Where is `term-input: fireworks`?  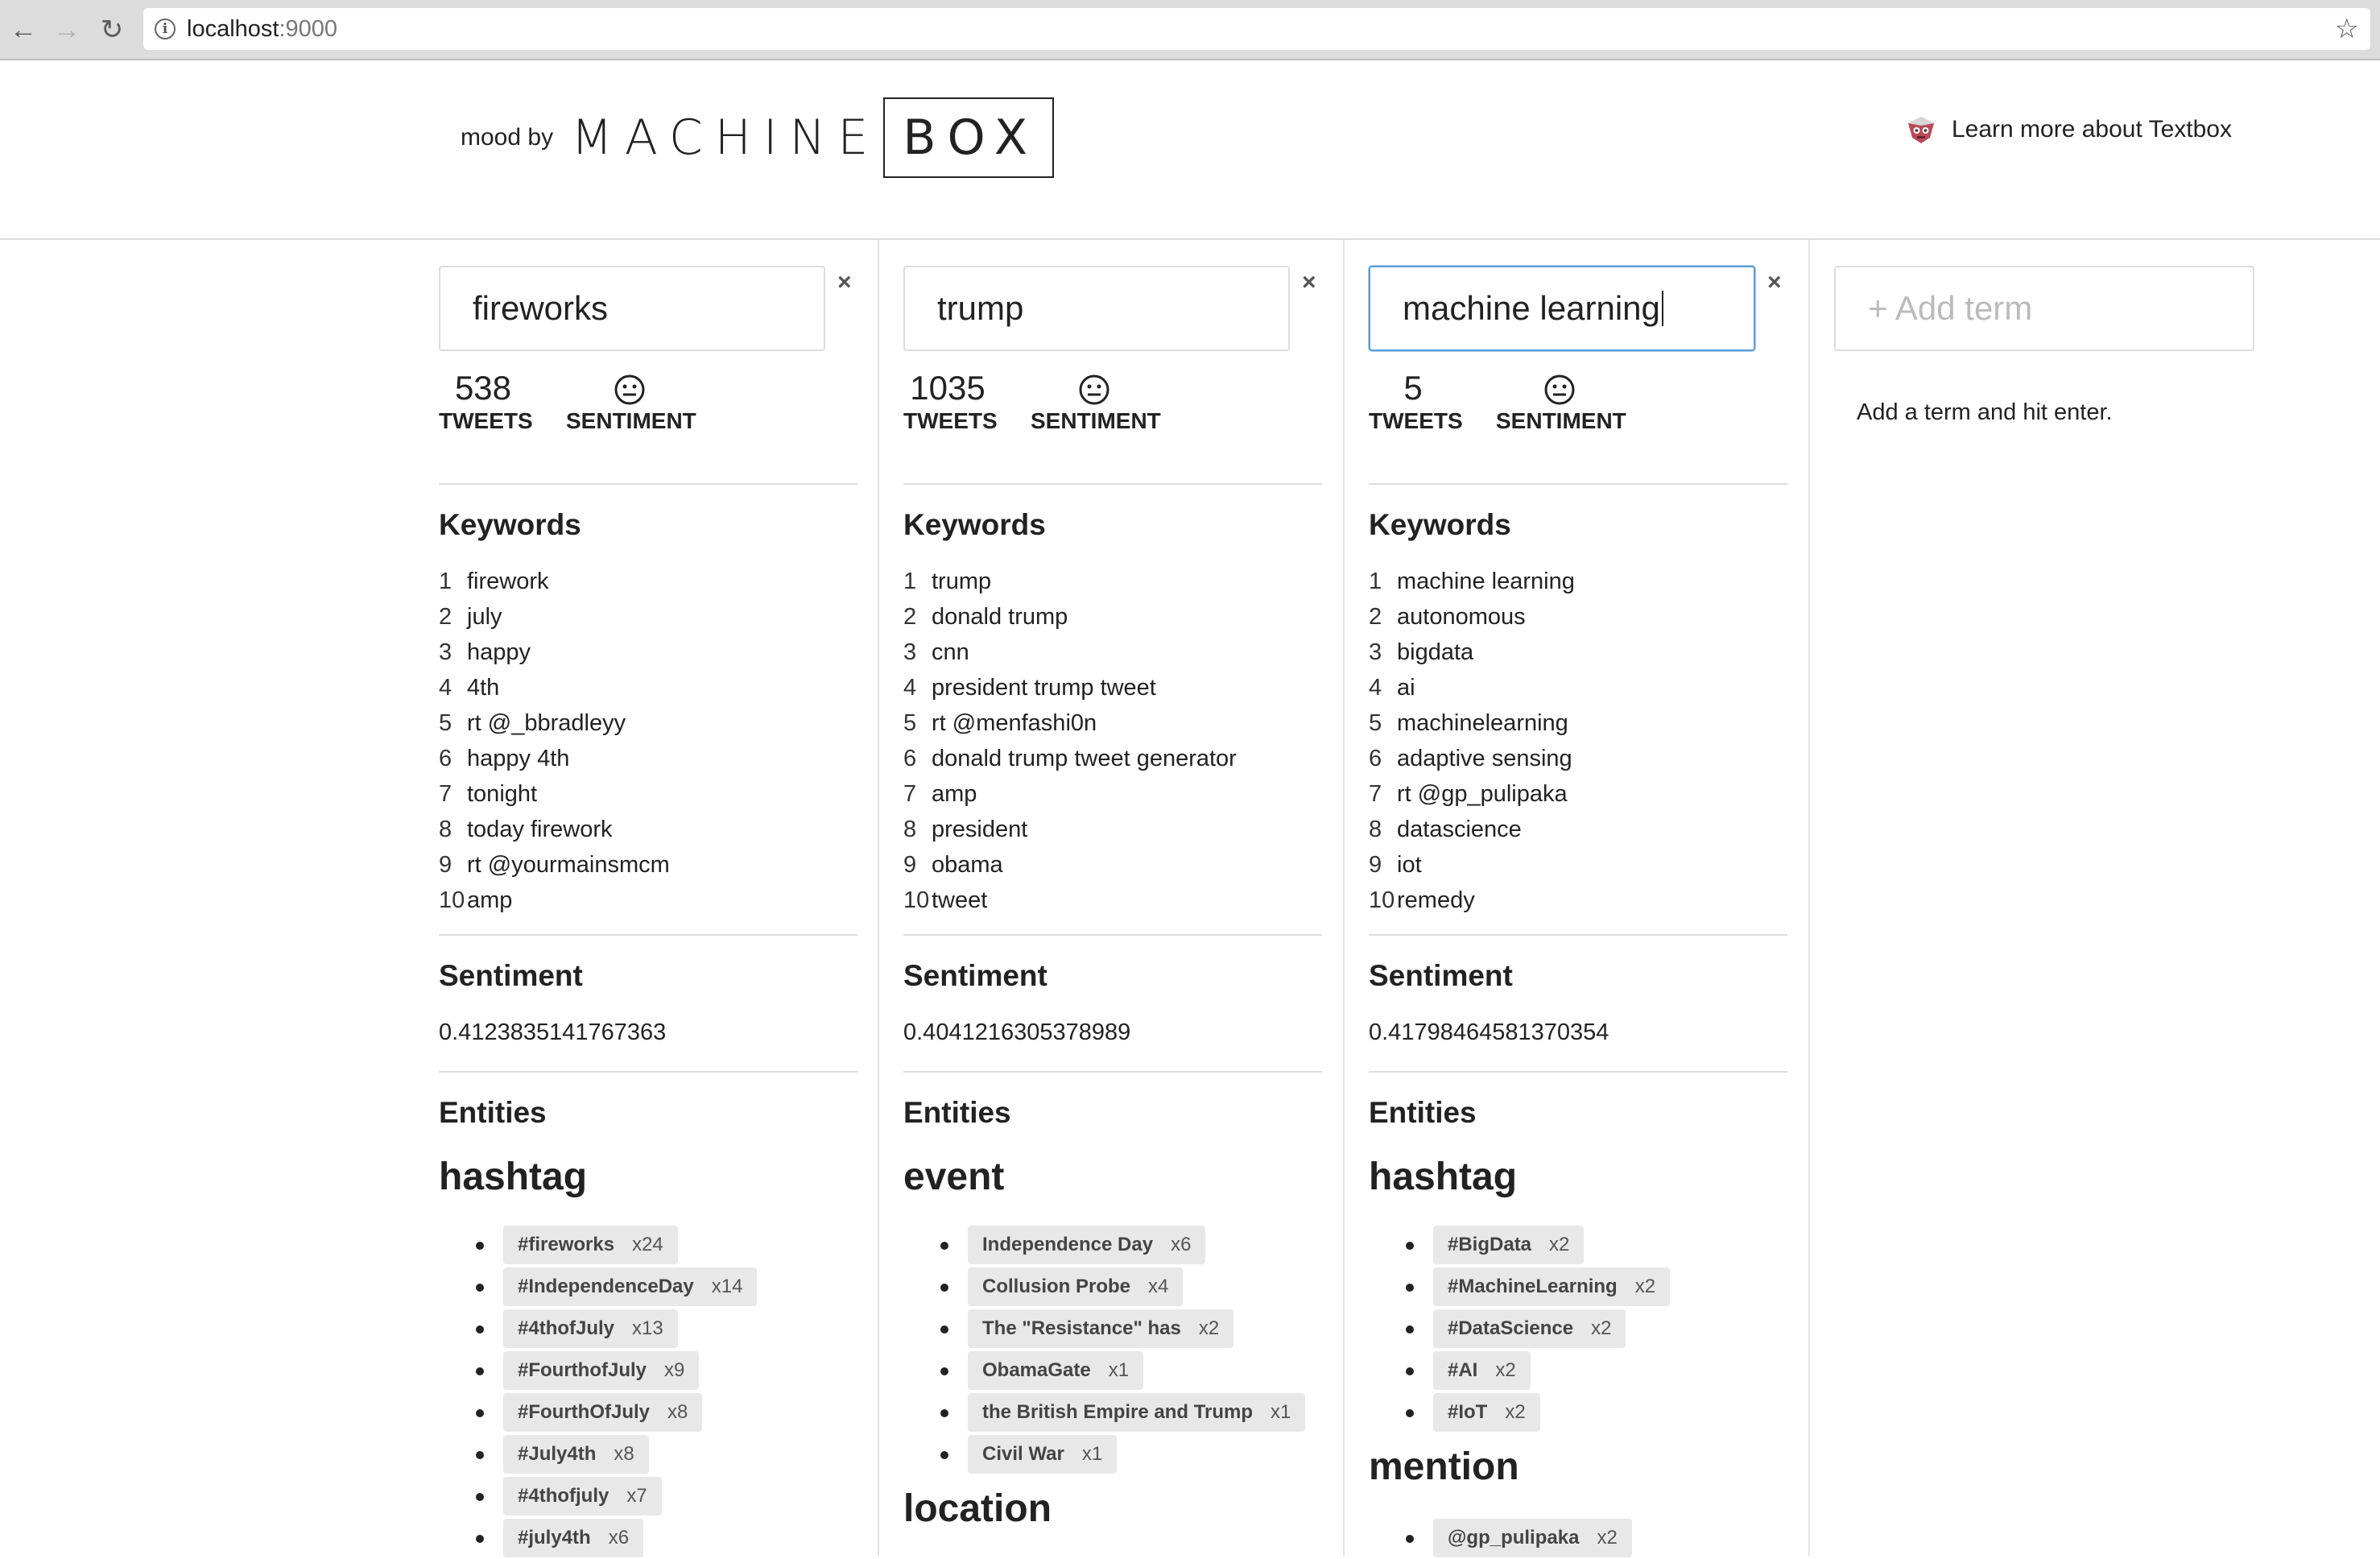 term-input: fireworks is located at coordinates (632, 308).